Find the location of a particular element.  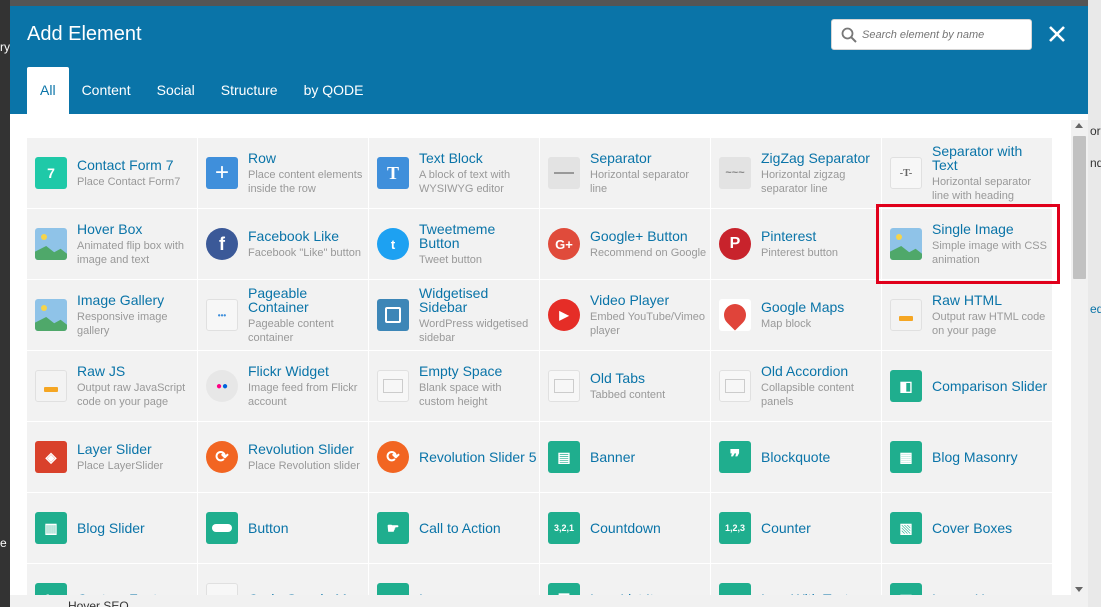

element-item-icon-with-text: ⌂ Icon With Text is located at coordinates (796, 579).